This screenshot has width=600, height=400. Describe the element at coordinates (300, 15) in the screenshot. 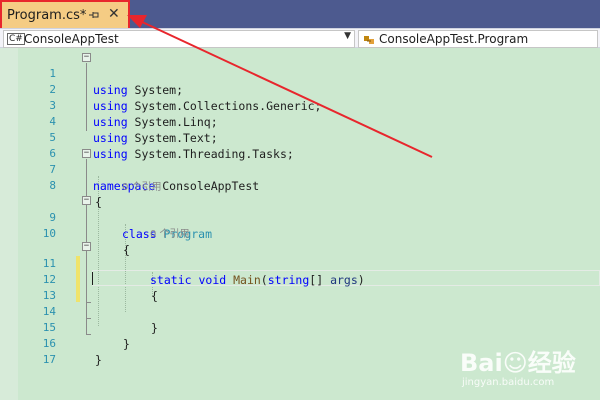

I see `document-tab-strip: Program.cs* ✕` at that location.